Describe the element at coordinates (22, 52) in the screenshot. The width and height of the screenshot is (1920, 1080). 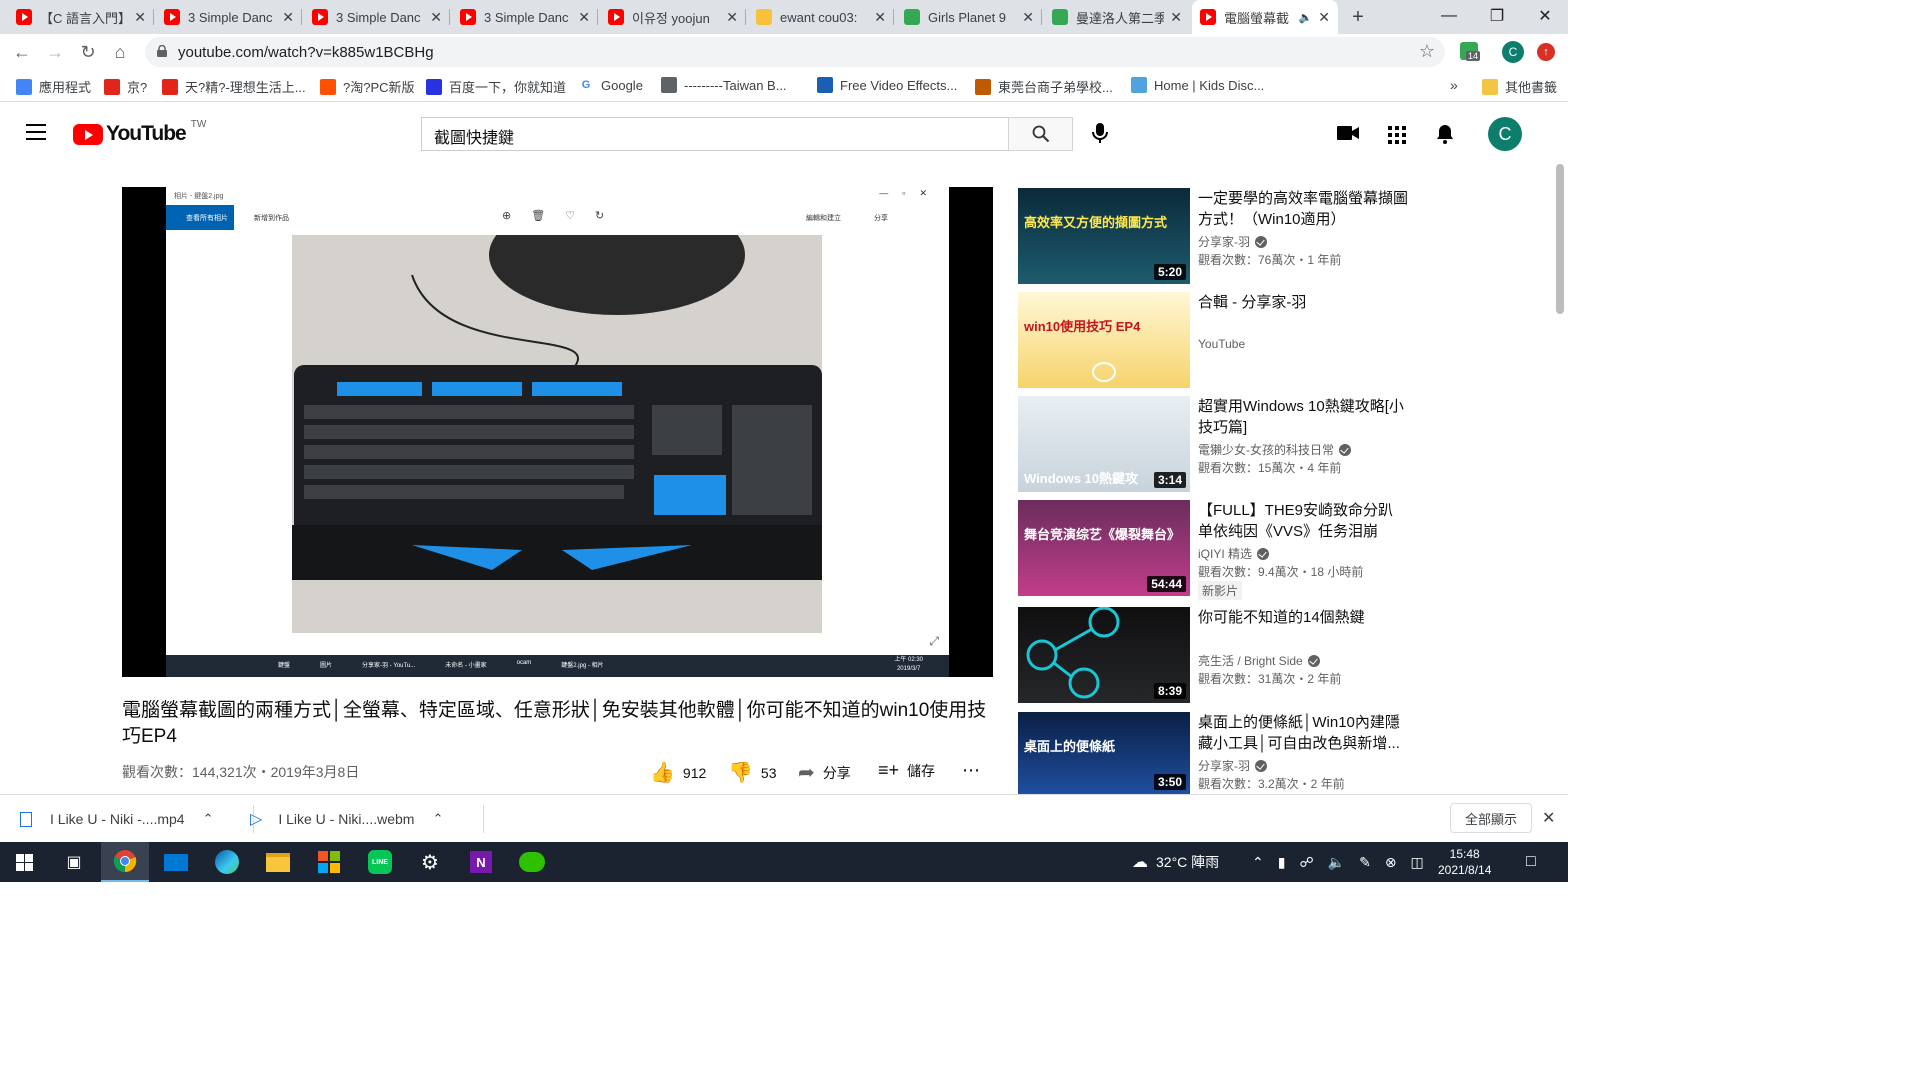
I see `back-icon: ←` at that location.